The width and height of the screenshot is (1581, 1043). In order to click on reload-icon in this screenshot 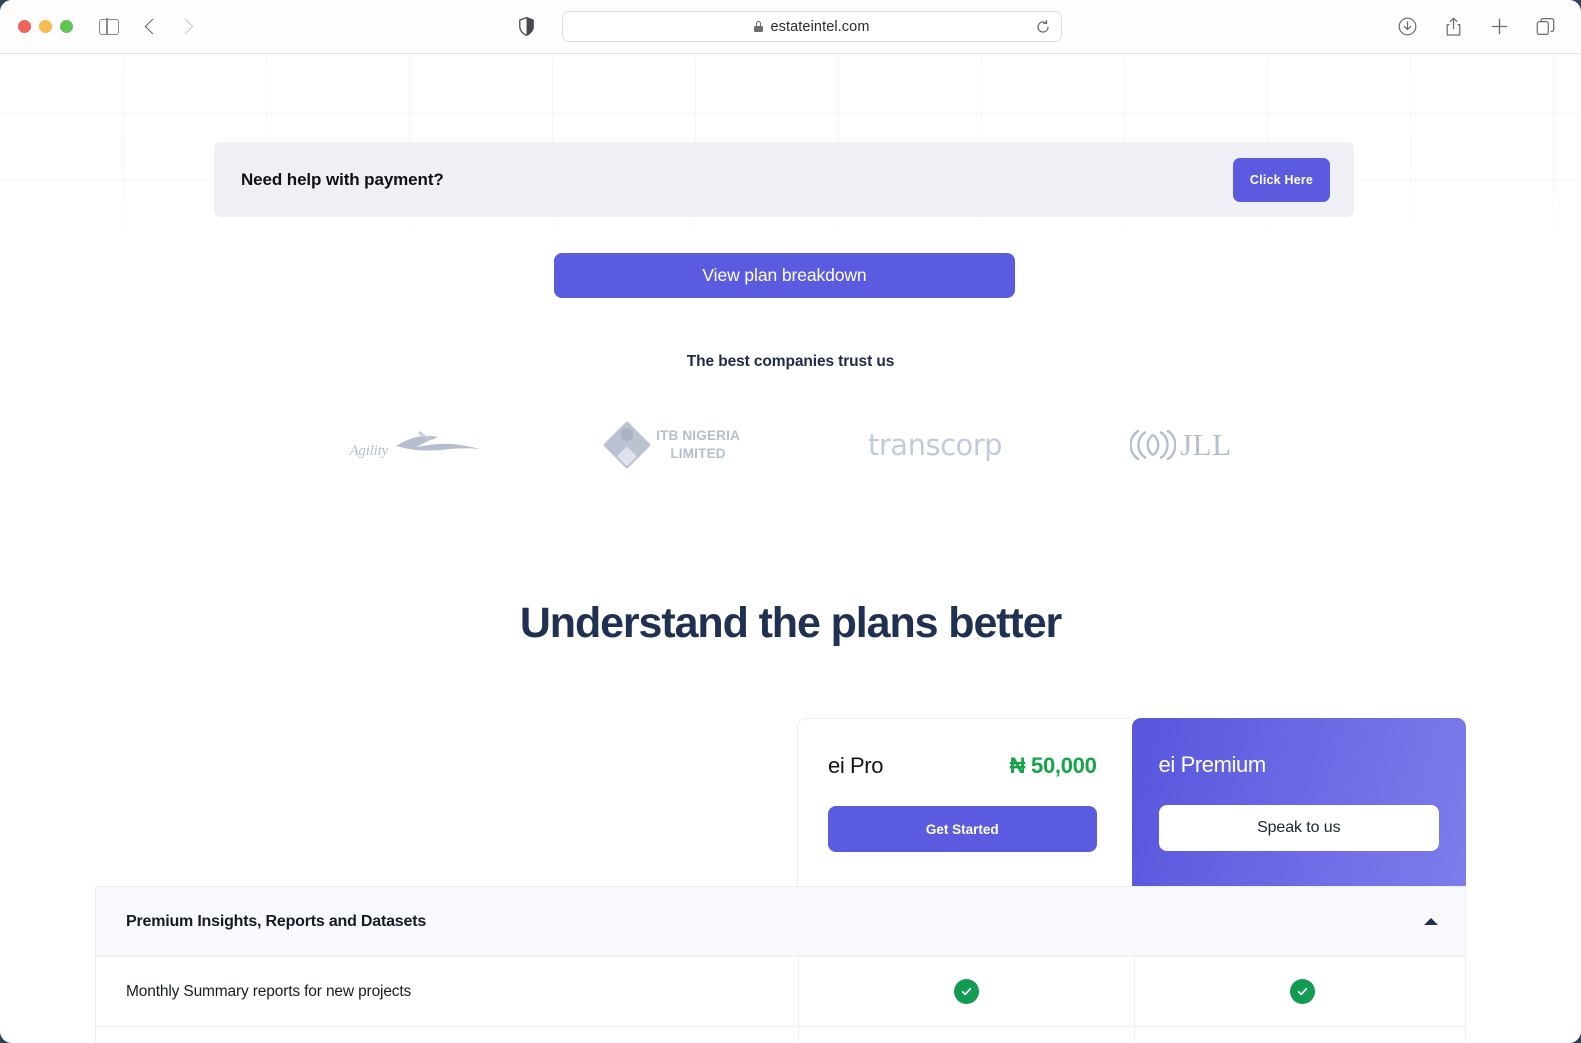, I will do `click(1043, 26)`.